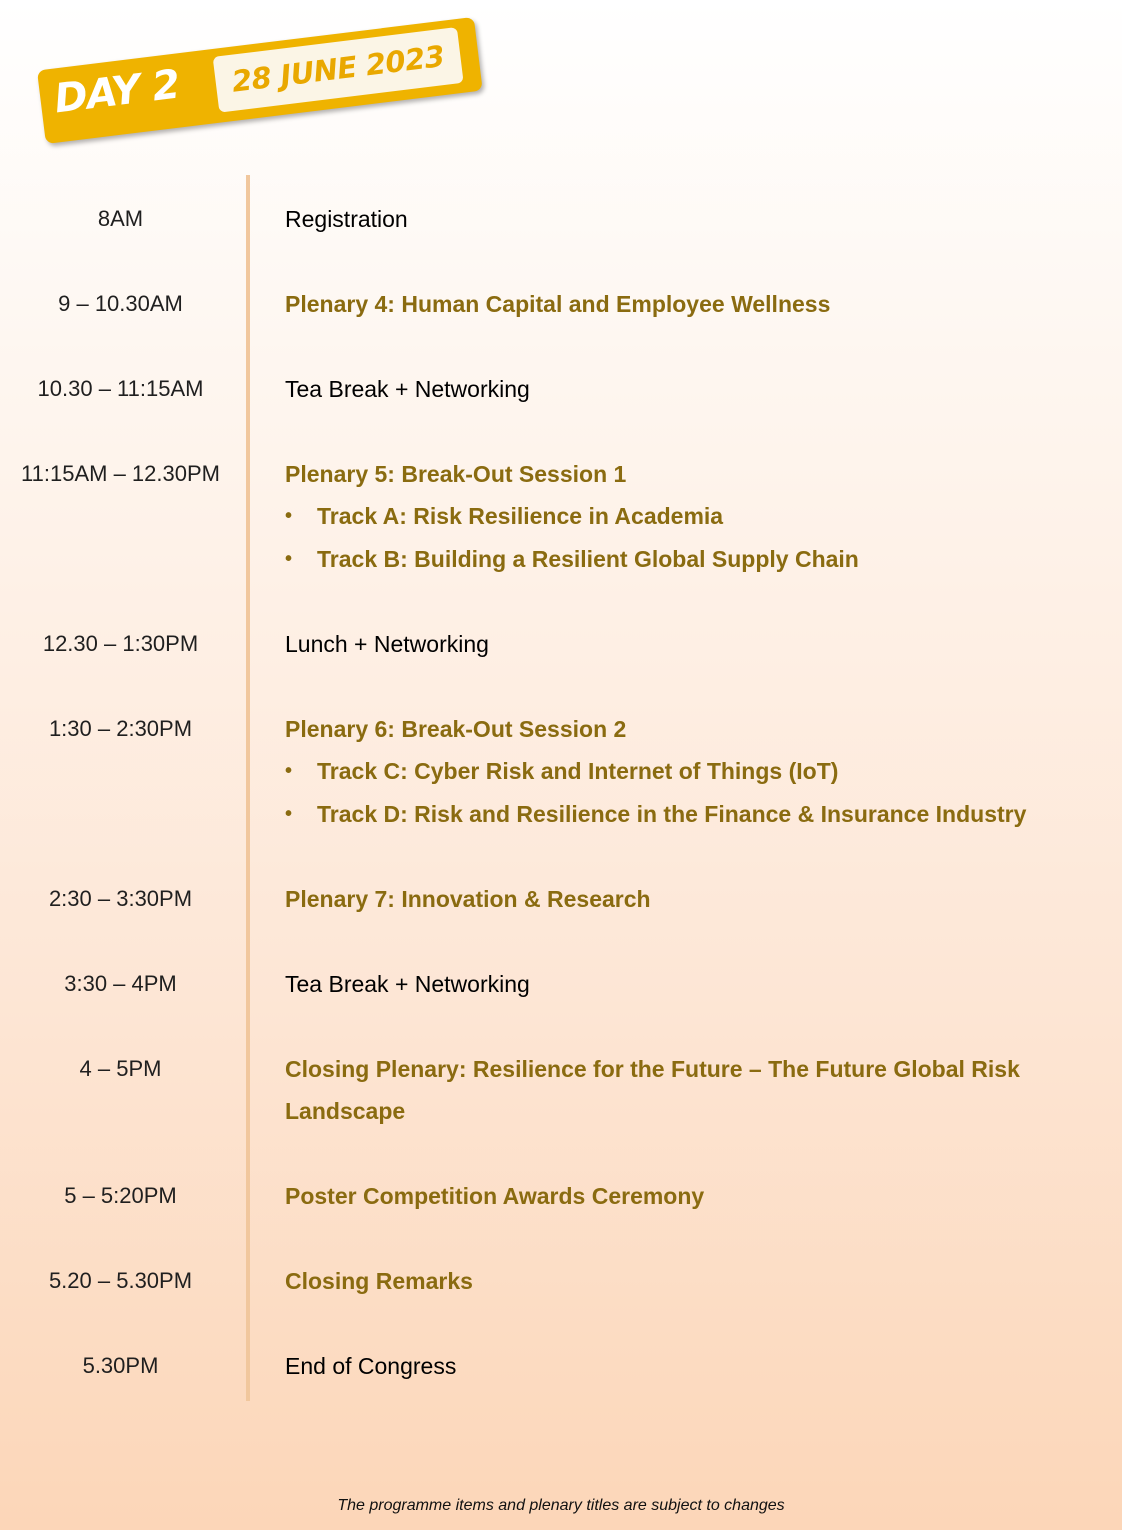 The height and width of the screenshot is (1530, 1122). What do you see at coordinates (468, 899) in the screenshot?
I see `agenda-title: Plenary 7: Innovation & Research` at bounding box center [468, 899].